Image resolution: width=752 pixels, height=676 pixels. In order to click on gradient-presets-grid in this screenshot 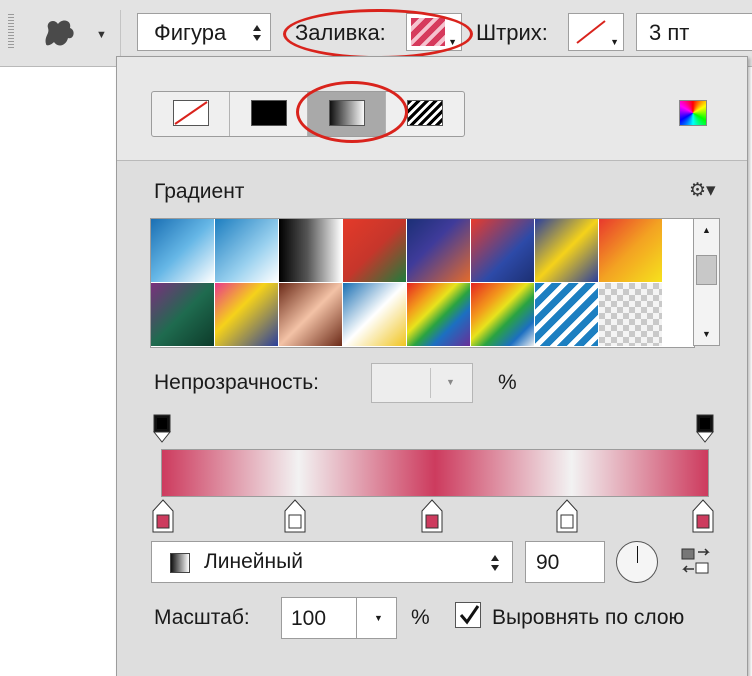, I will do `click(422, 283)`.